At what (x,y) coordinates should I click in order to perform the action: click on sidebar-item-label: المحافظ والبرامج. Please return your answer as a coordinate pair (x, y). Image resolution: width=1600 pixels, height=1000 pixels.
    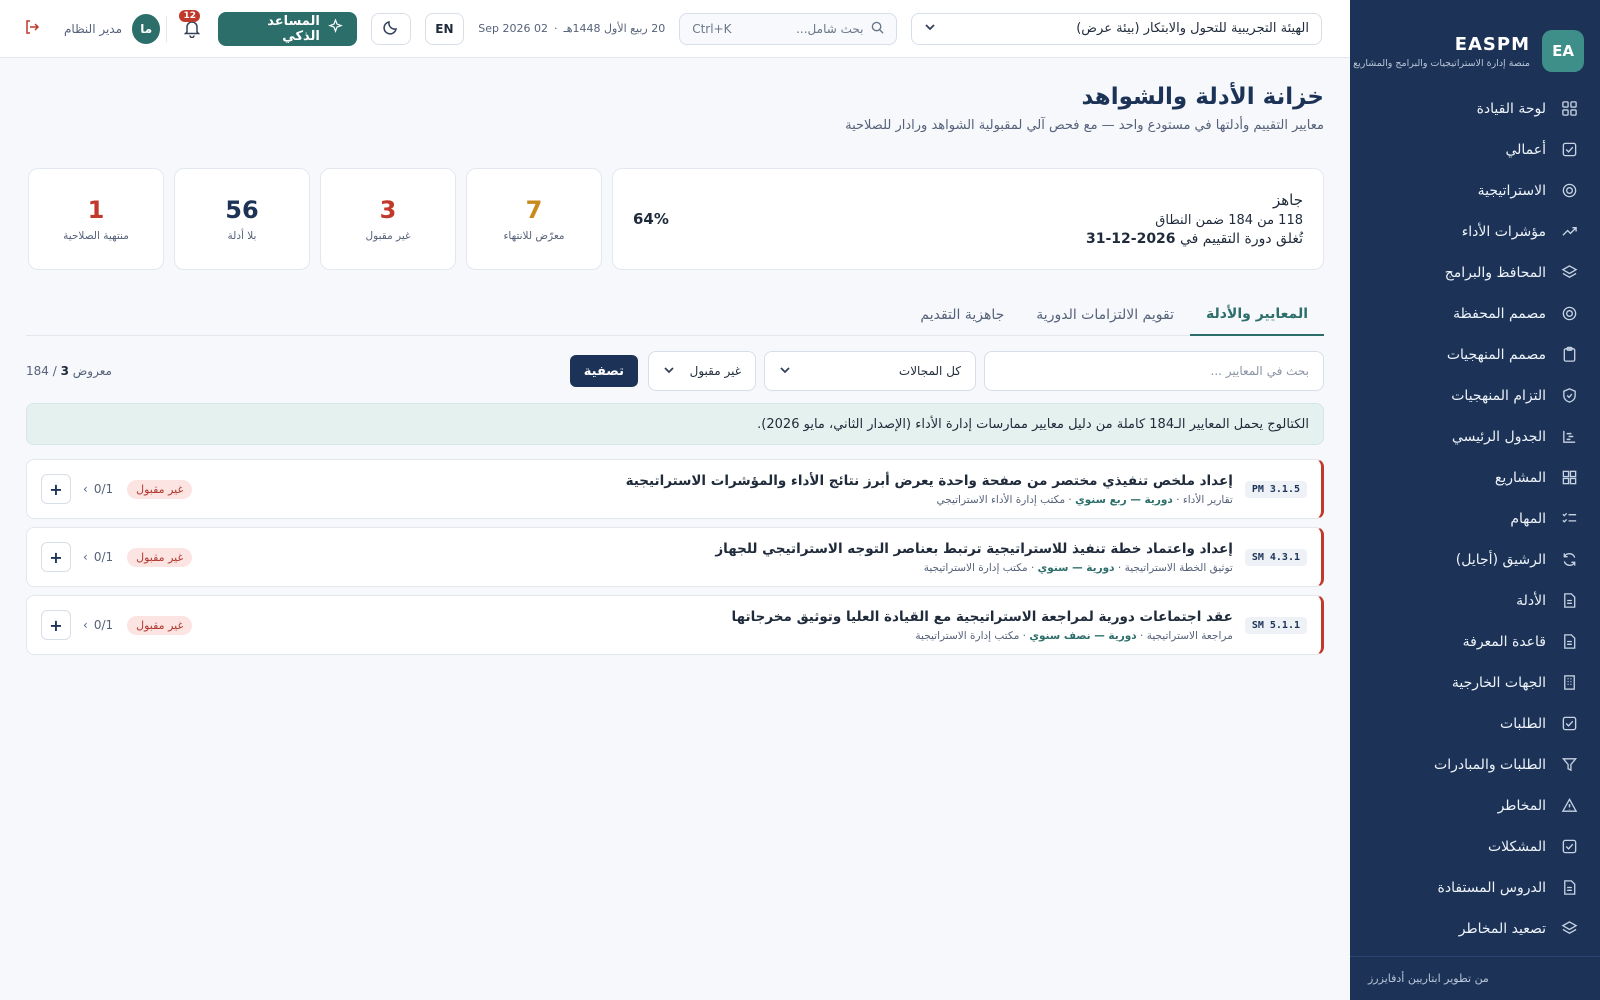
    Looking at the image, I should click on (1495, 272).